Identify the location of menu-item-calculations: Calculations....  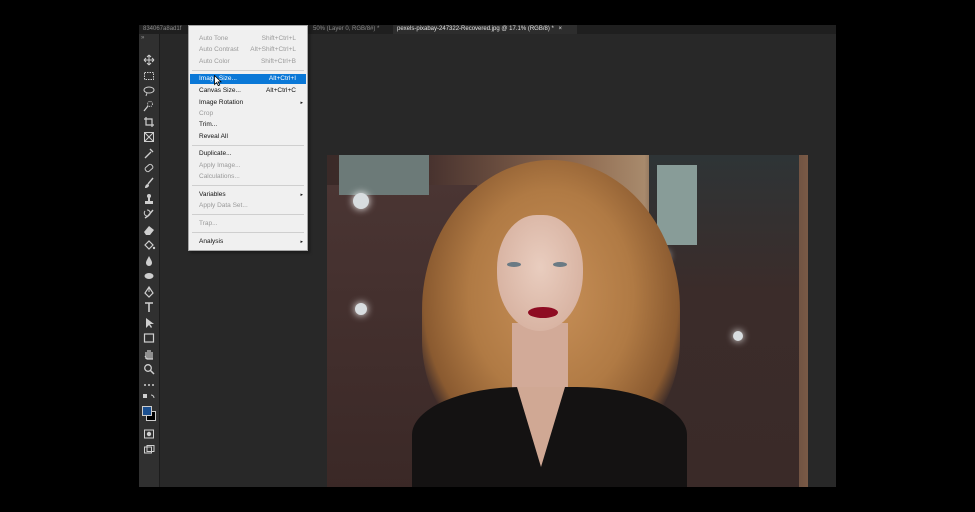
(248, 177).